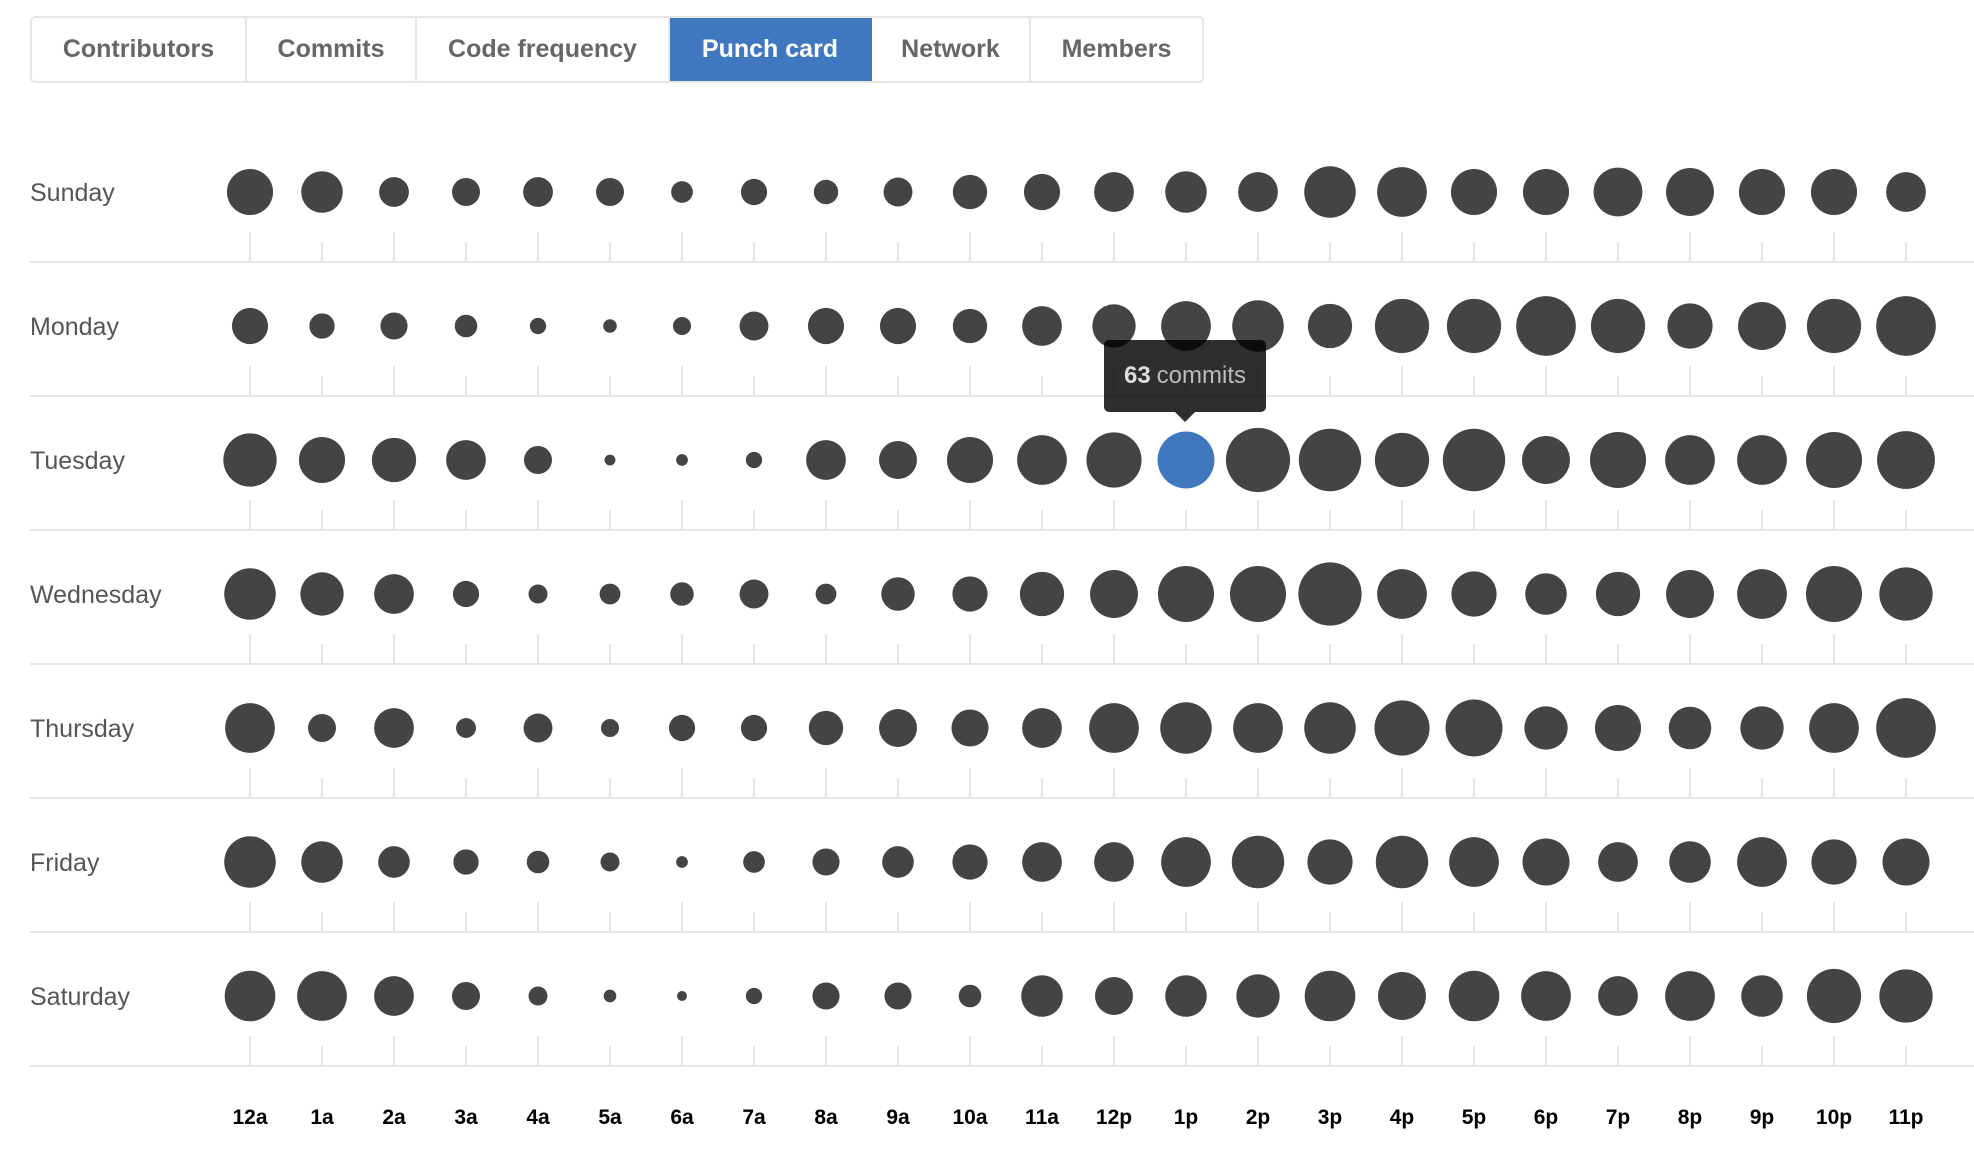  Describe the element at coordinates (322, 326) in the screenshot. I see `punch-dot: 28 commits` at that location.